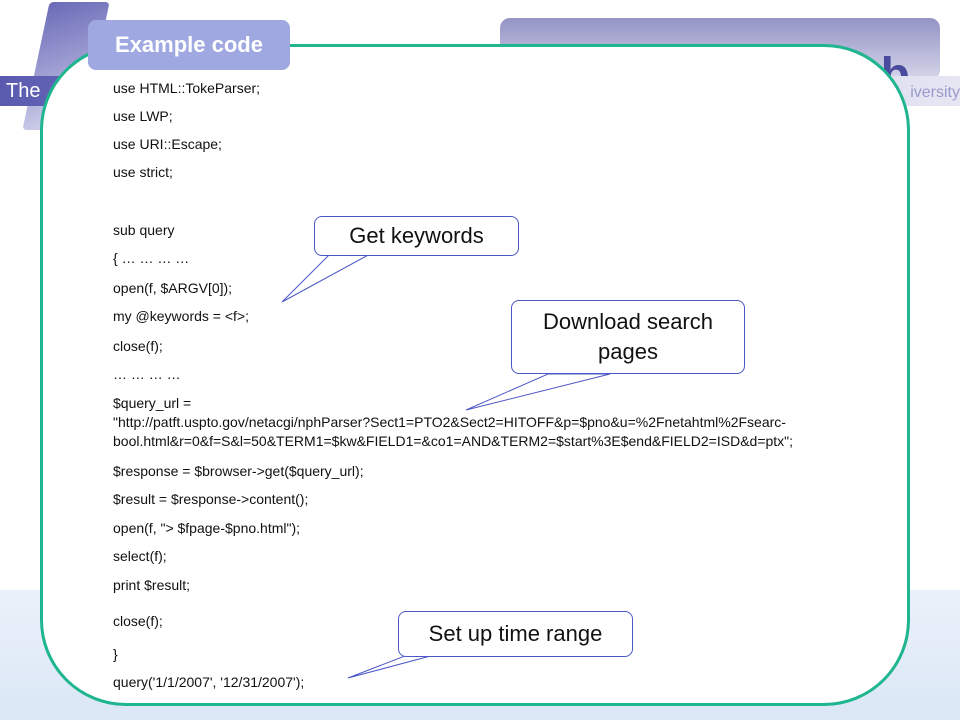  What do you see at coordinates (935, 92) in the screenshot?
I see `banner-text-right: iversity` at bounding box center [935, 92].